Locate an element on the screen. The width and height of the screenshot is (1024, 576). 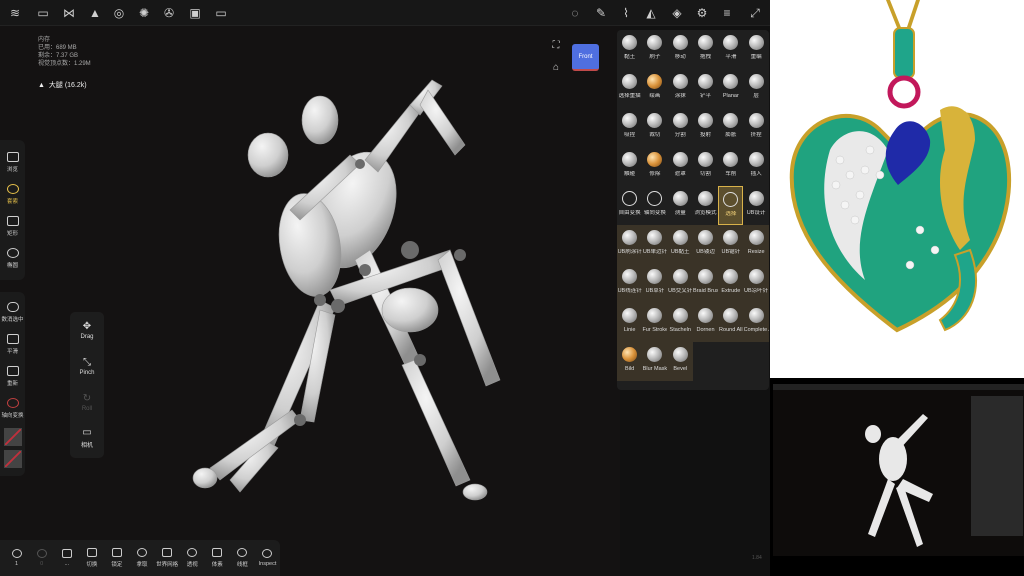
secondary-swatch is located at coordinates (12, 459).